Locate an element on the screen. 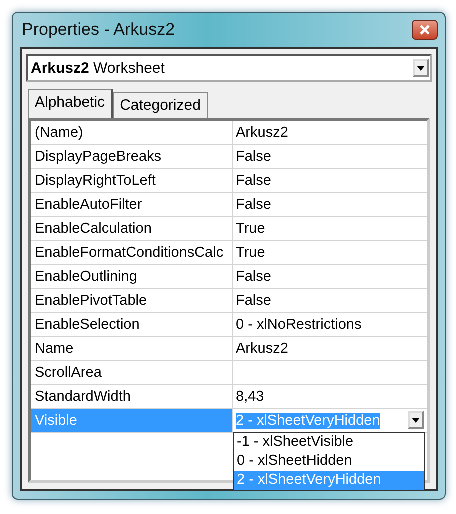 The image size is (456, 514). property-value: 2 - xlSheetVeryHidden is located at coordinates (308, 420).